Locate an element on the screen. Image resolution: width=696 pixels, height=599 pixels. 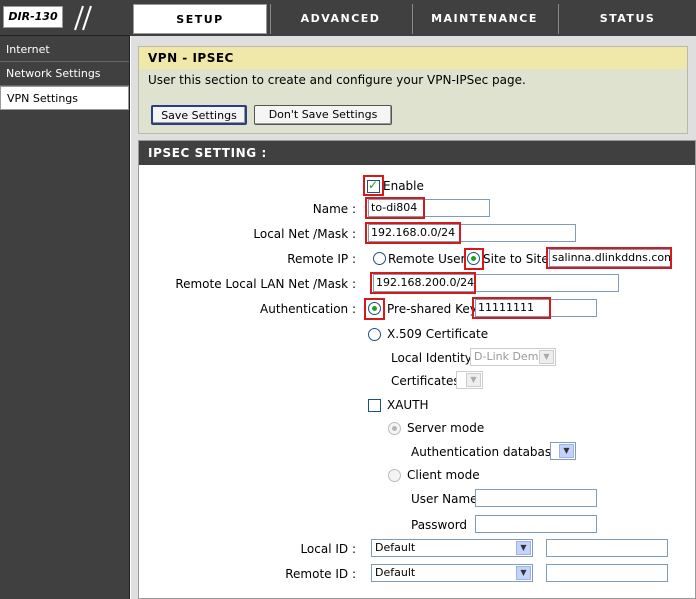
local-net-label: Local Net /Mask : is located at coordinates (304, 234).